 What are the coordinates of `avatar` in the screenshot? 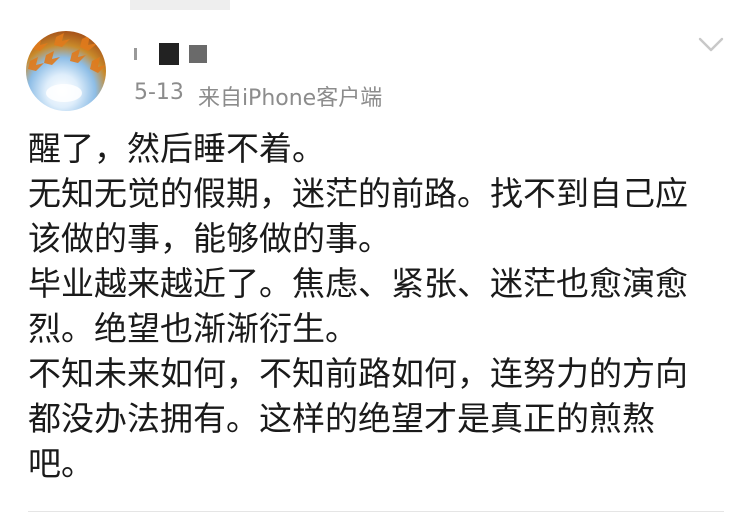 It's located at (66, 71).